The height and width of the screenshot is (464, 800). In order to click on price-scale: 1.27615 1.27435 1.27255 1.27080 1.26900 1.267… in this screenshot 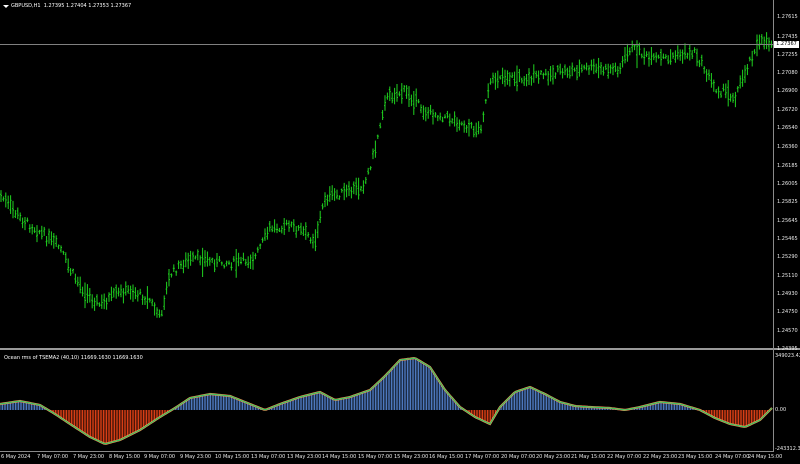, I will do `click(786, 226)`.